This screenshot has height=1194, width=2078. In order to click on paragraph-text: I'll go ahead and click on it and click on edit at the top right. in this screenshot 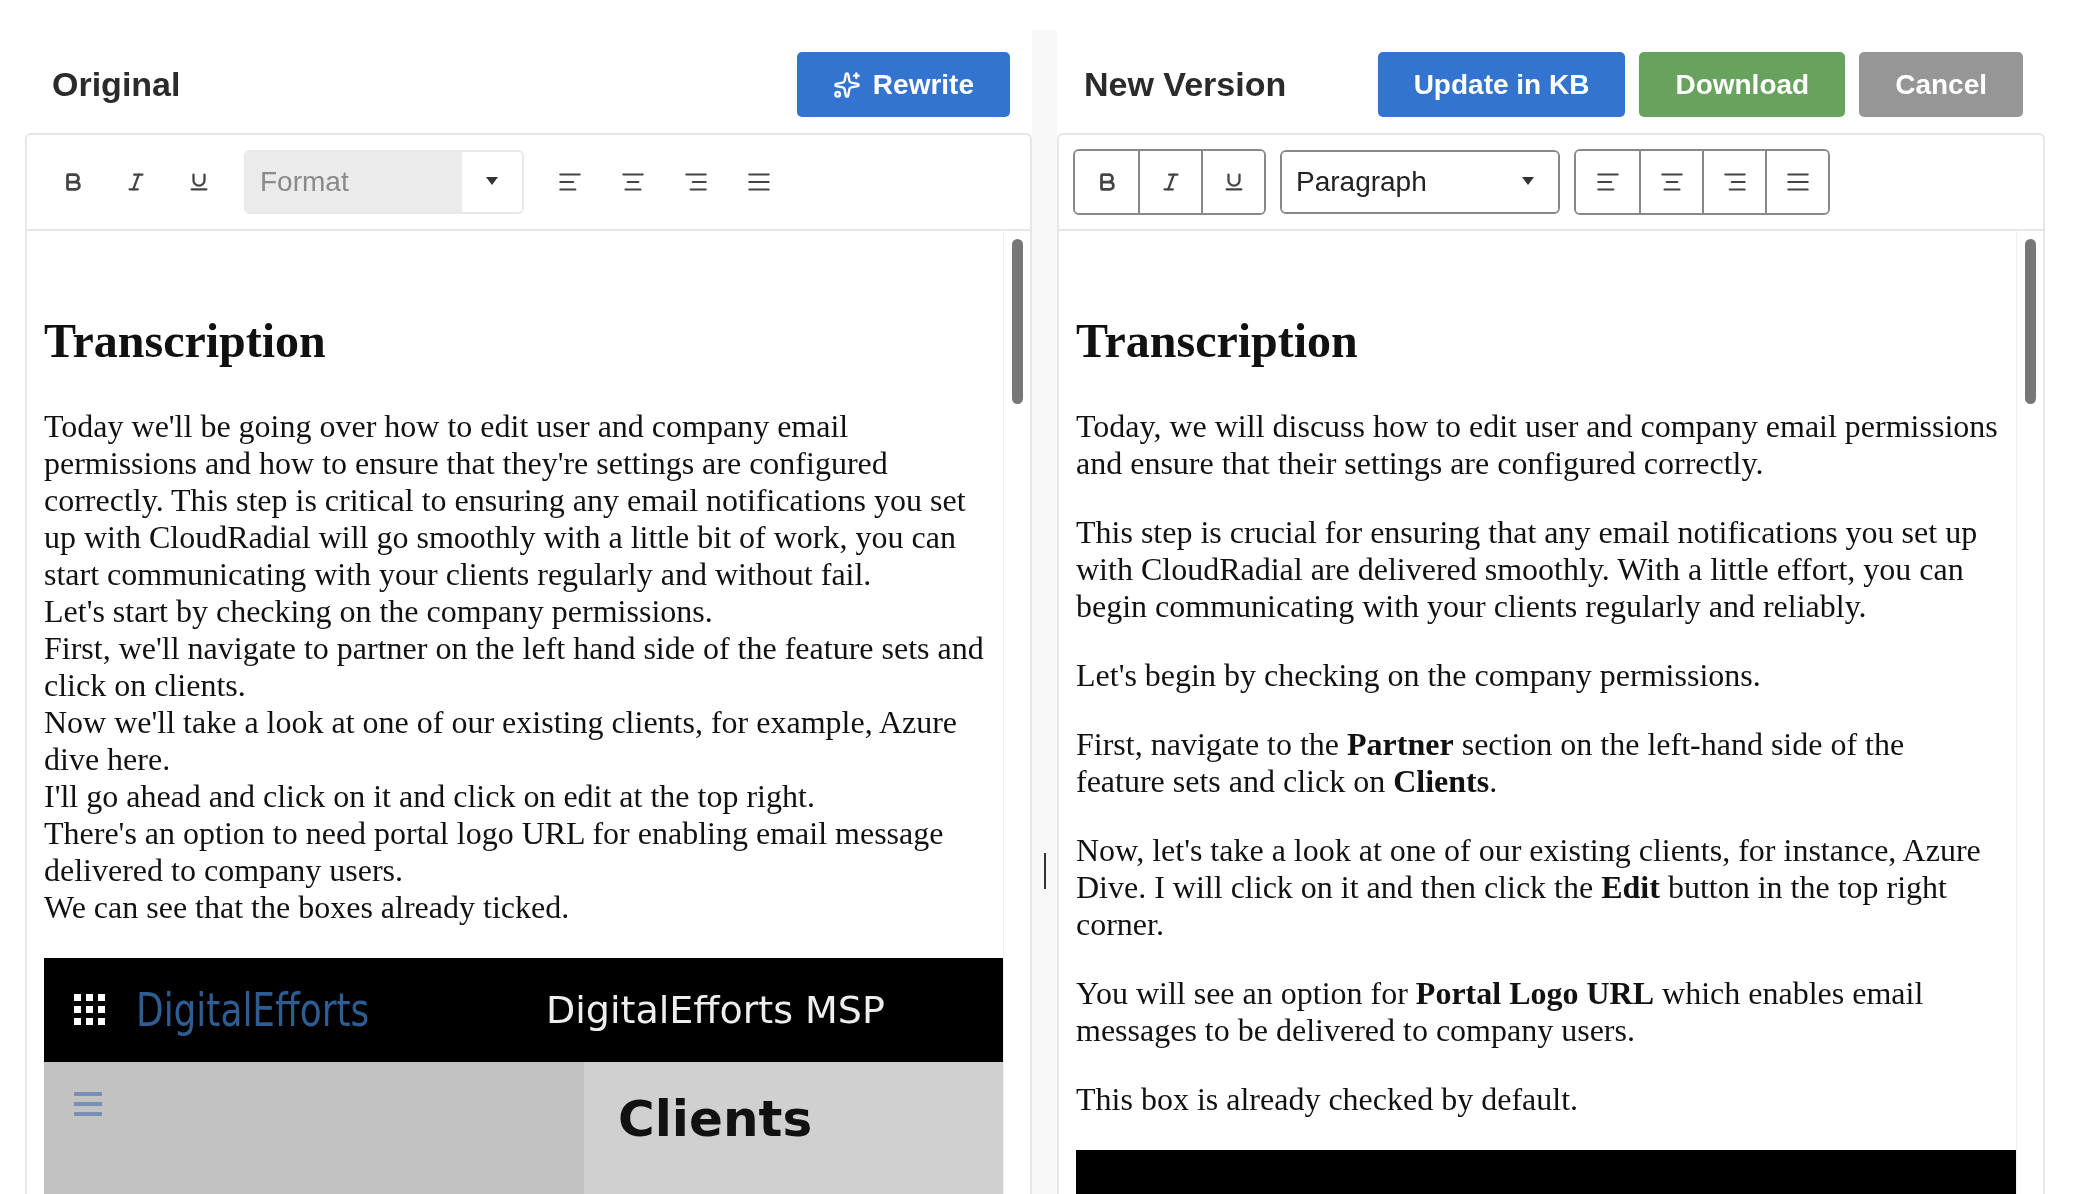, I will do `click(430, 796)`.